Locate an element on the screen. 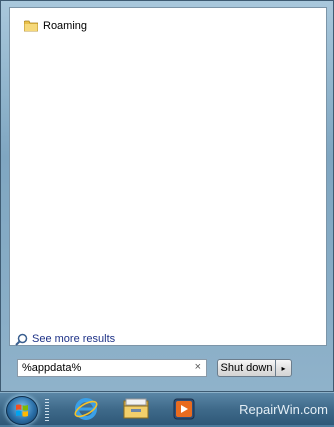 The image size is (334, 427). watermark-text: RepairWin.com is located at coordinates (283, 409).